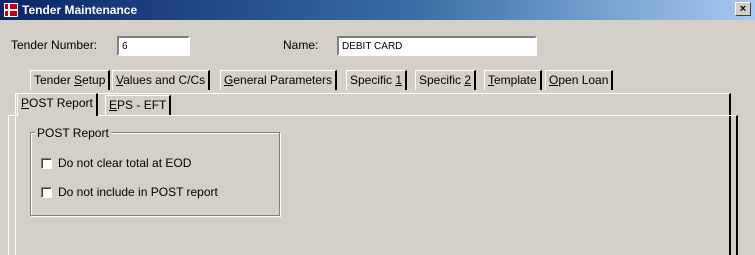 Image resolution: width=755 pixels, height=255 pixels. What do you see at coordinates (229, 80) in the screenshot?
I see `tab-mnemonic: G` at bounding box center [229, 80].